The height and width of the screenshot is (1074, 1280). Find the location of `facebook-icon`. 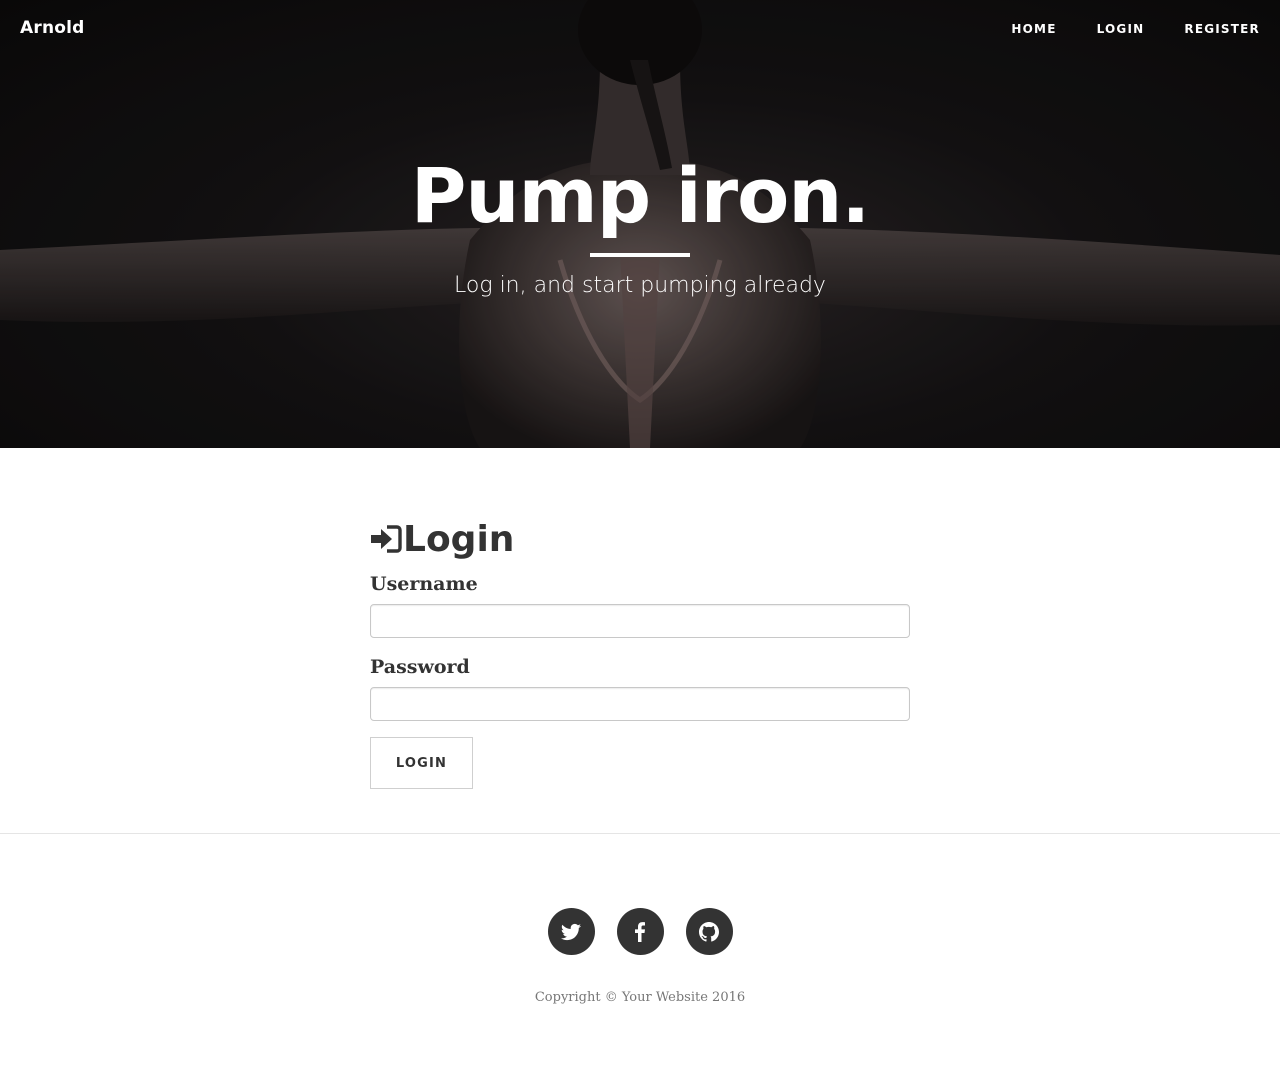

facebook-icon is located at coordinates (640, 931).